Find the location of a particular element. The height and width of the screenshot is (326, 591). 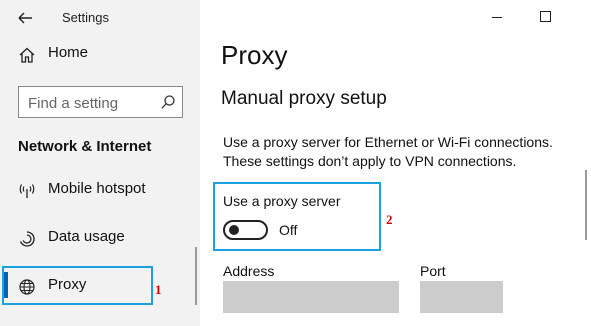

toggle-knob is located at coordinates (234, 230).